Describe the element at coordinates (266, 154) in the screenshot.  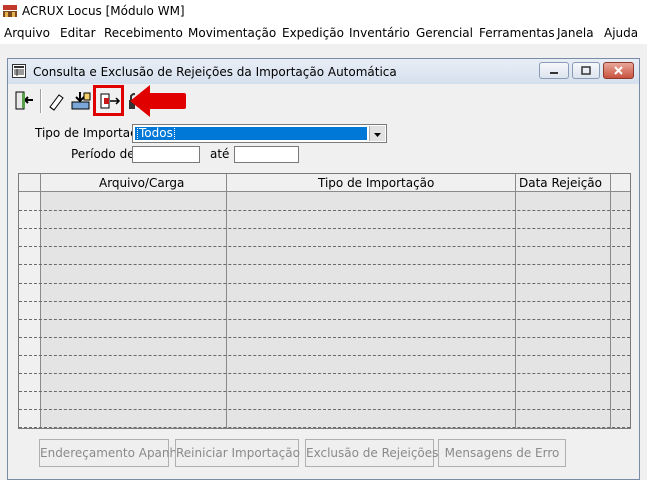
I see `periodo-ate-input` at that location.